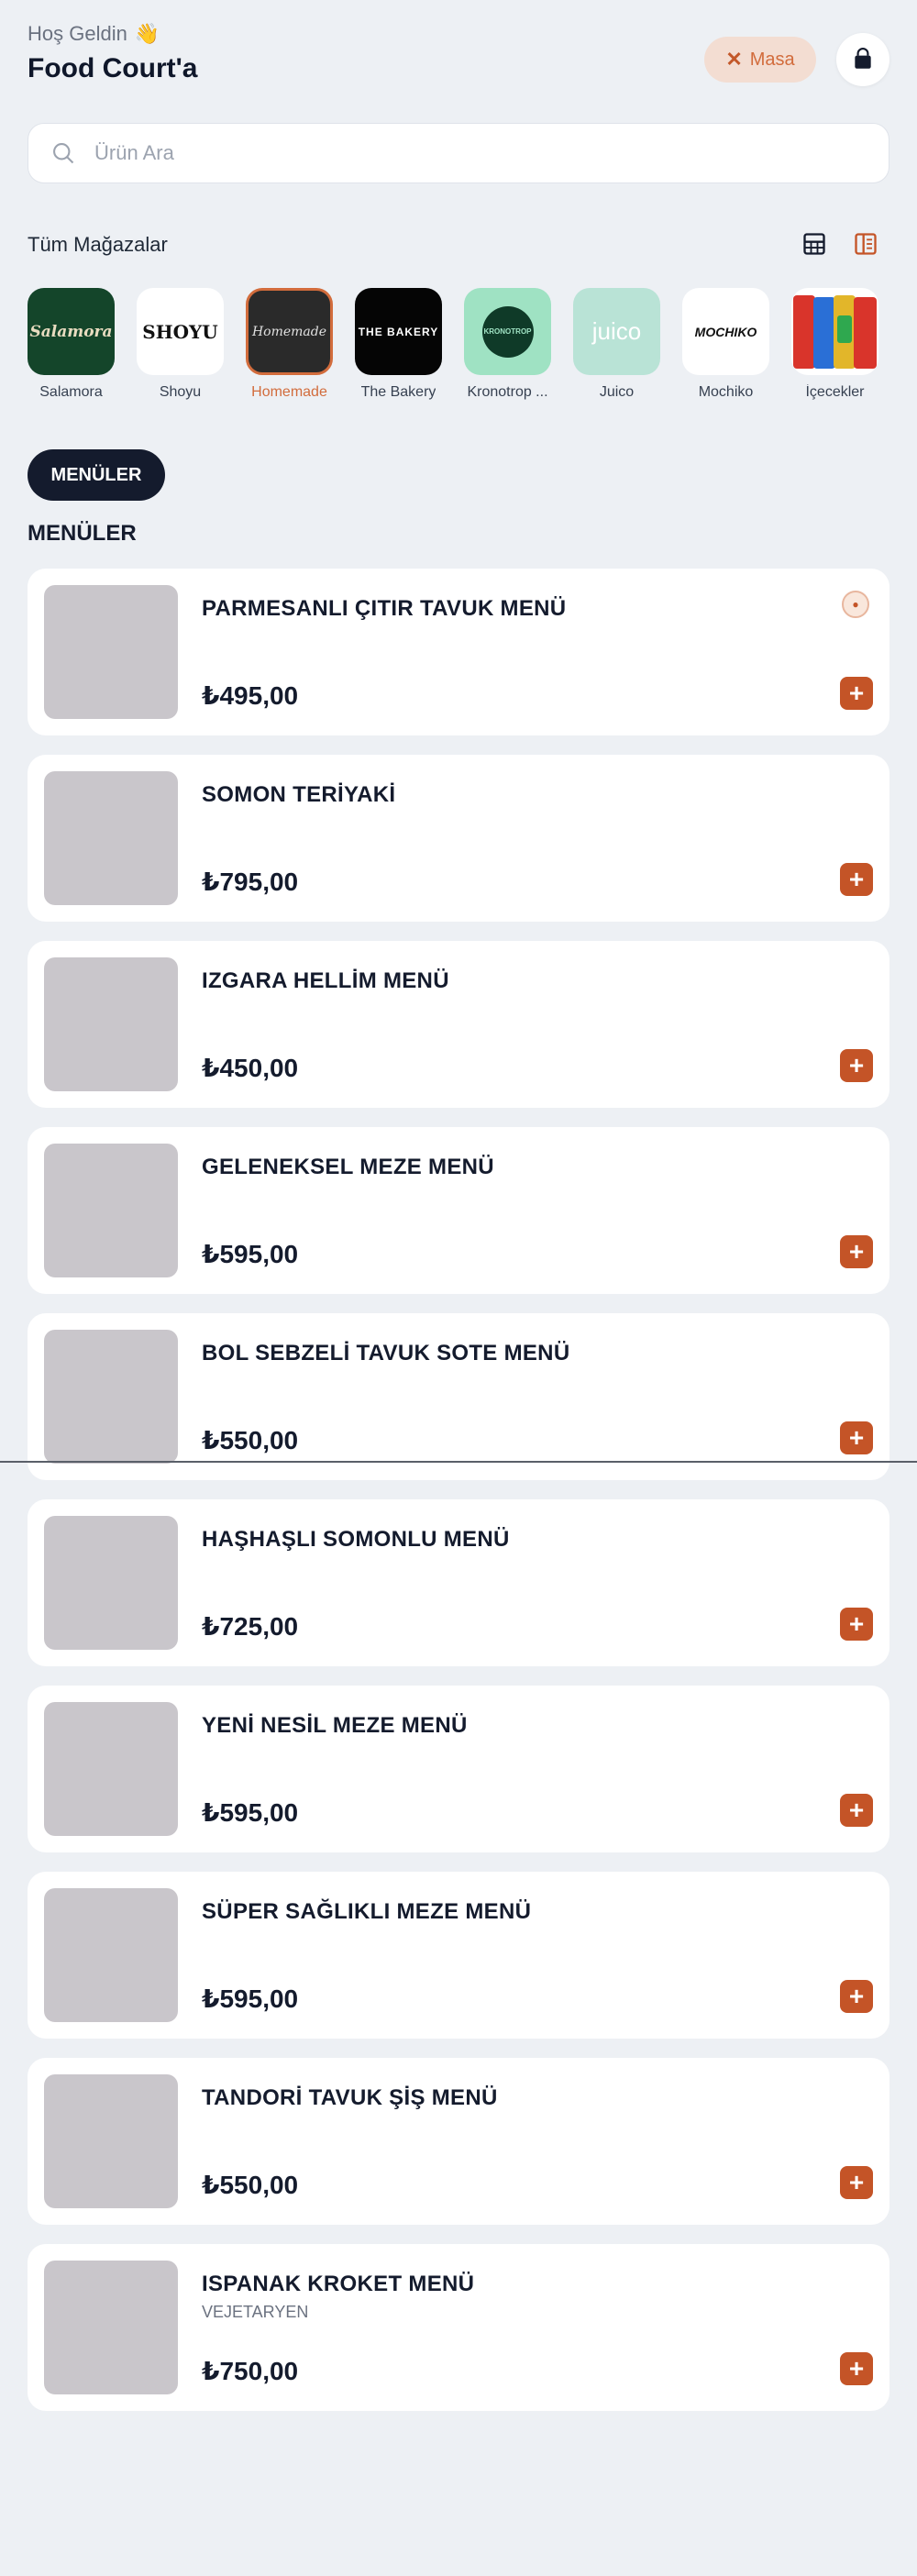 The image size is (917, 2576). Describe the element at coordinates (71, 392) in the screenshot. I see `store-name: Salamora` at that location.